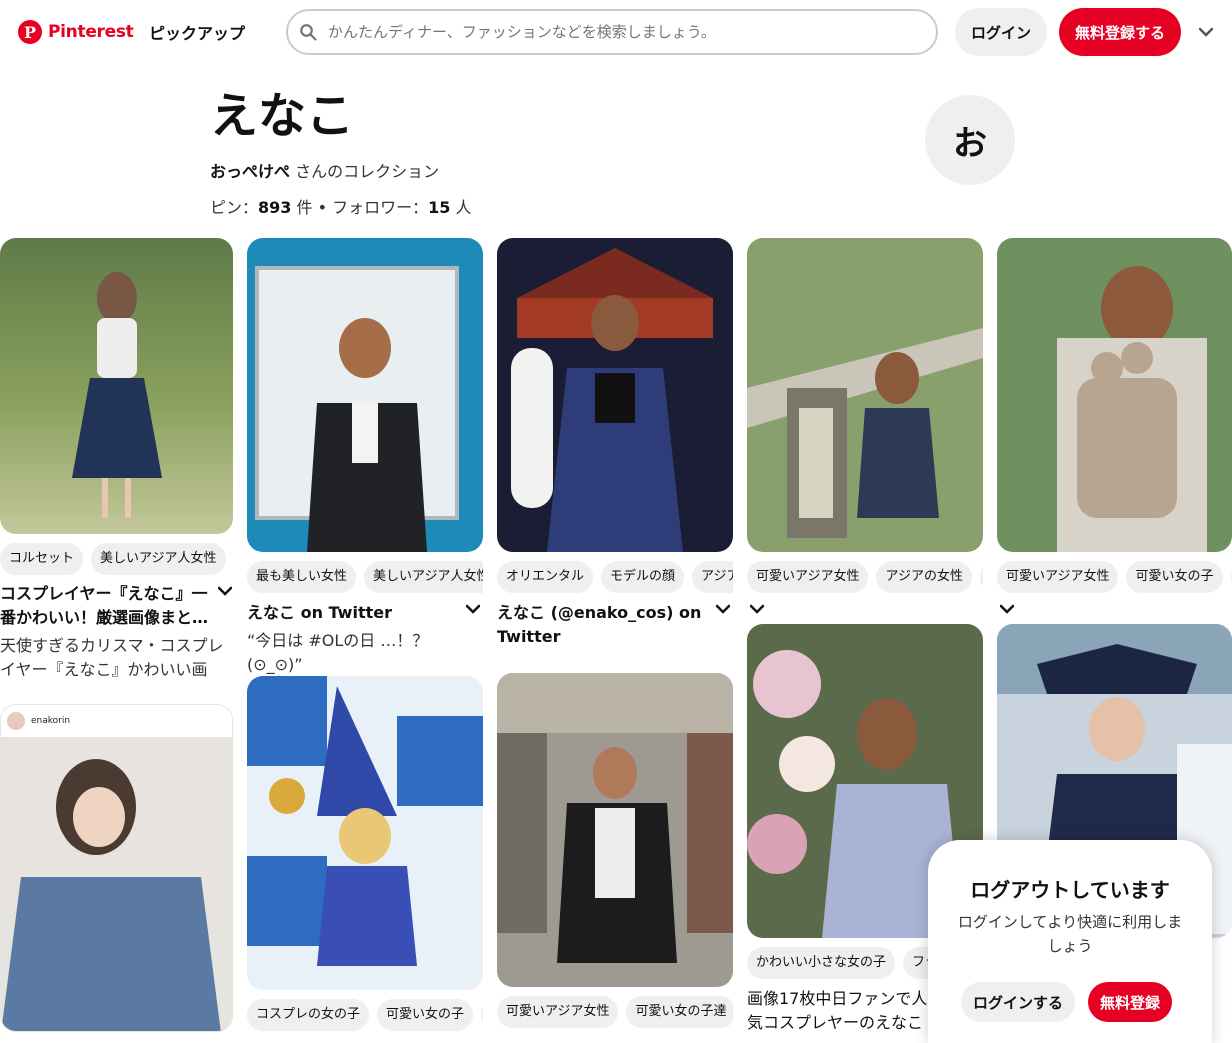 The height and width of the screenshot is (1043, 1232). I want to click on signup-button: 無料登録する, so click(1120, 32).